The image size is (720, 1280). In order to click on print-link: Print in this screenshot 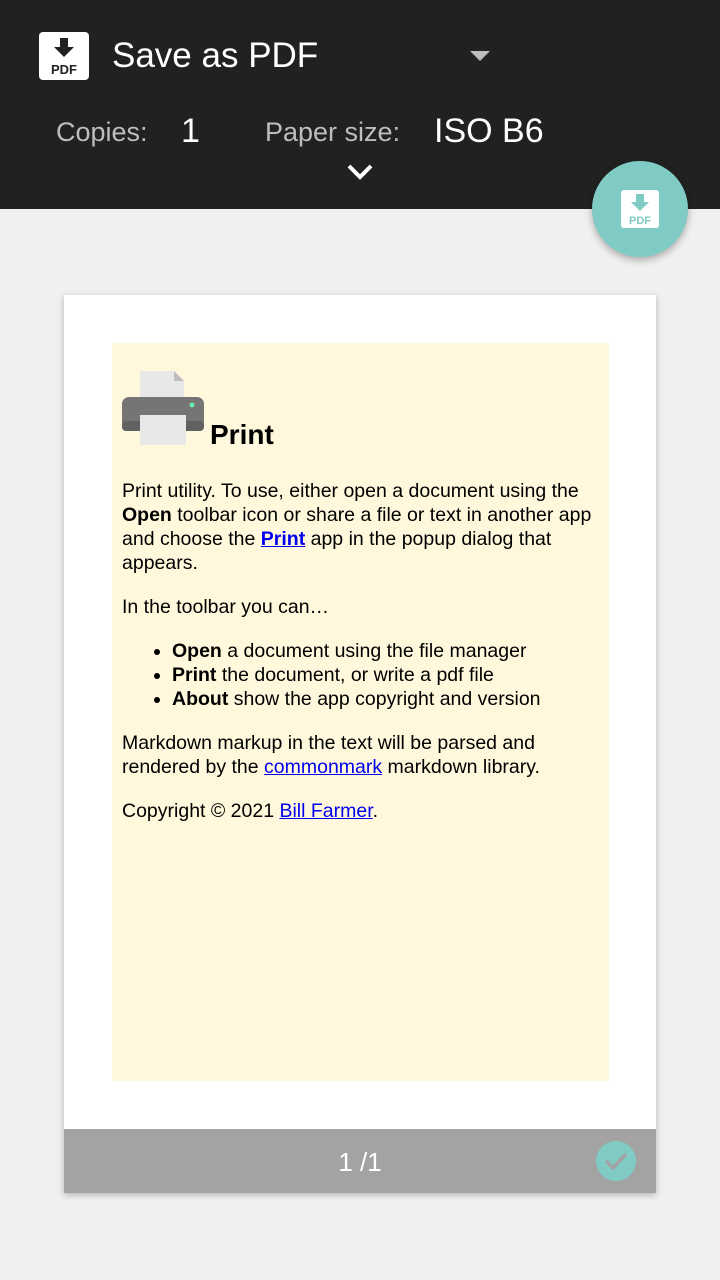, I will do `click(283, 539)`.